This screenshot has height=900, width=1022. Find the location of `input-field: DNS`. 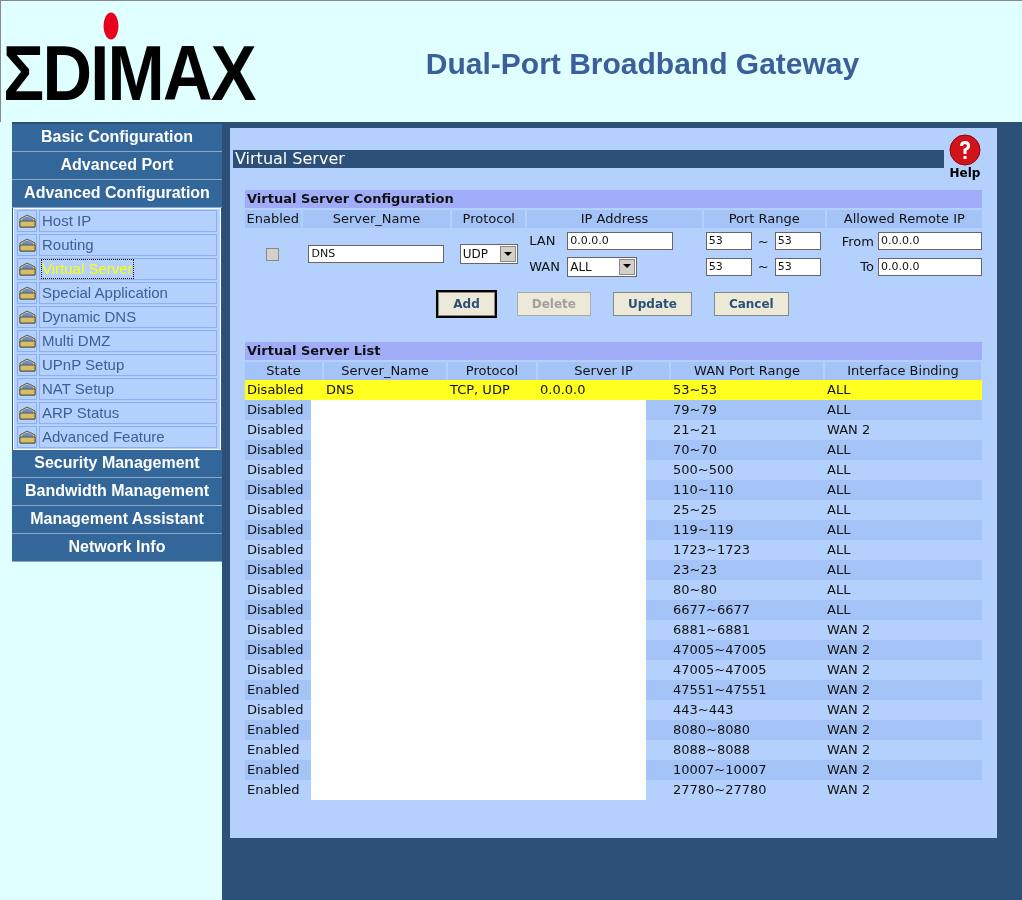

input-field: DNS is located at coordinates (376, 254).